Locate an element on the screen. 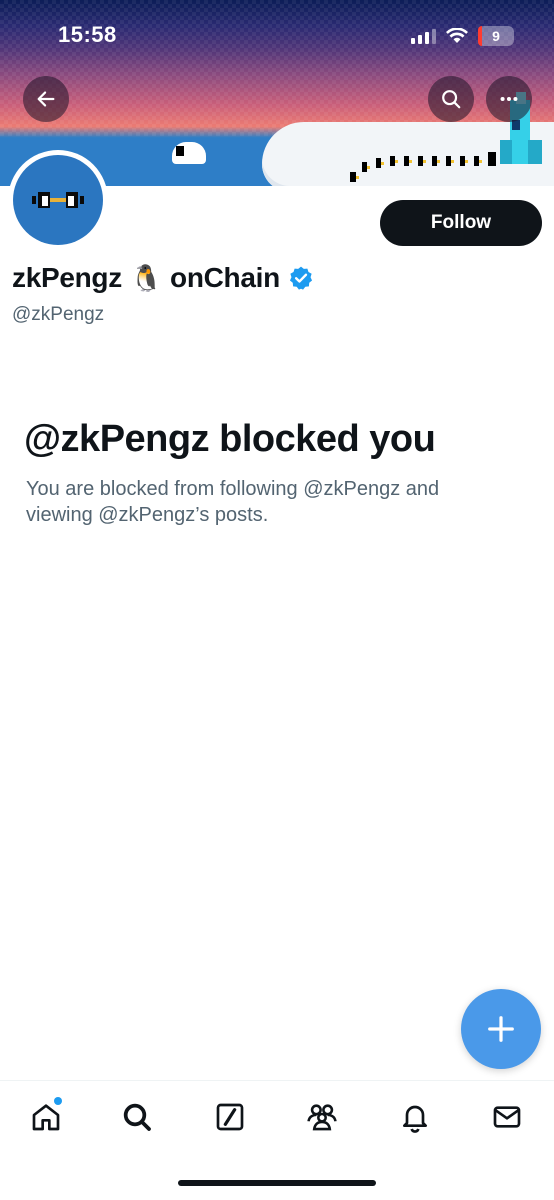  penguin-emoji: 🐧 is located at coordinates (146, 277).